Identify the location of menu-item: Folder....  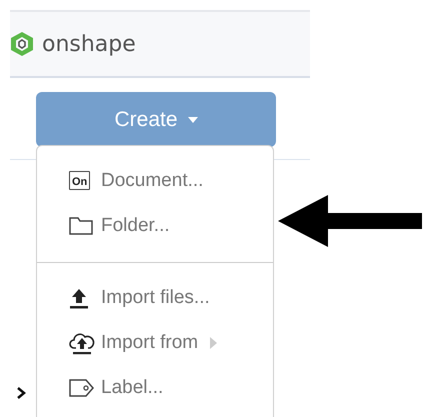
(135, 225).